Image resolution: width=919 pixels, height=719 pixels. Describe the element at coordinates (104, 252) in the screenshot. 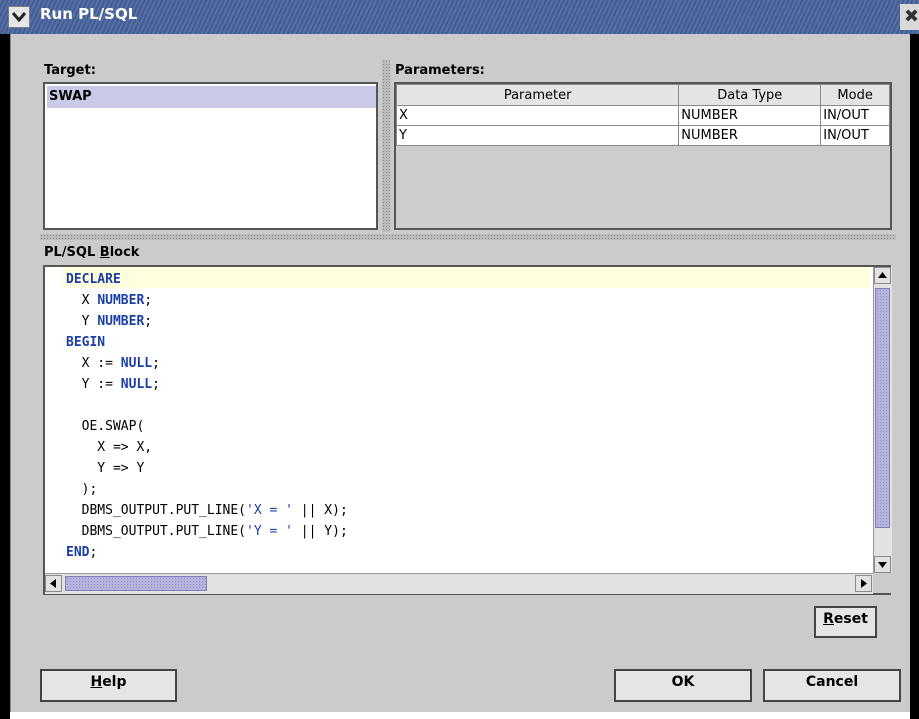

I see `plsql-label-mnemonic: B` at that location.